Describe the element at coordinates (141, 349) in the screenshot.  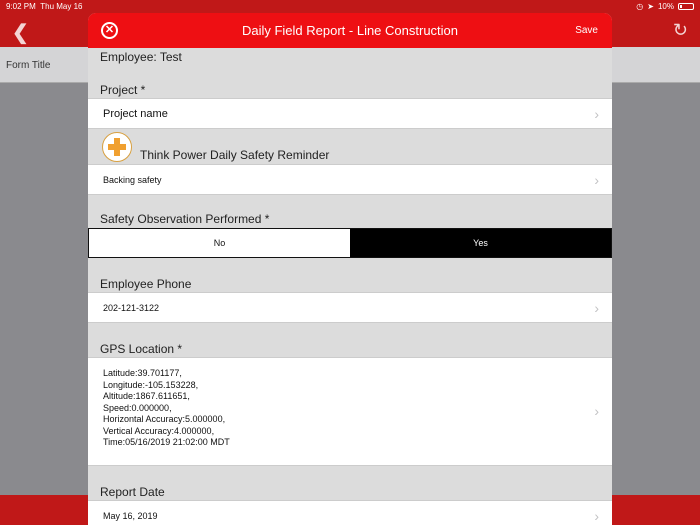
I see `gps-label: GPS Location *` at that location.